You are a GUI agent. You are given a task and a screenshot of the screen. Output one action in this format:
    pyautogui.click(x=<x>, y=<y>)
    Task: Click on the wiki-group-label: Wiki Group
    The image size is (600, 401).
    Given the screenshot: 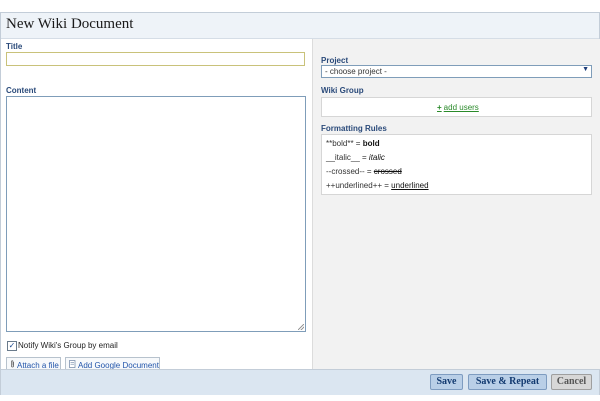 What is the action you would take?
    pyautogui.click(x=342, y=90)
    